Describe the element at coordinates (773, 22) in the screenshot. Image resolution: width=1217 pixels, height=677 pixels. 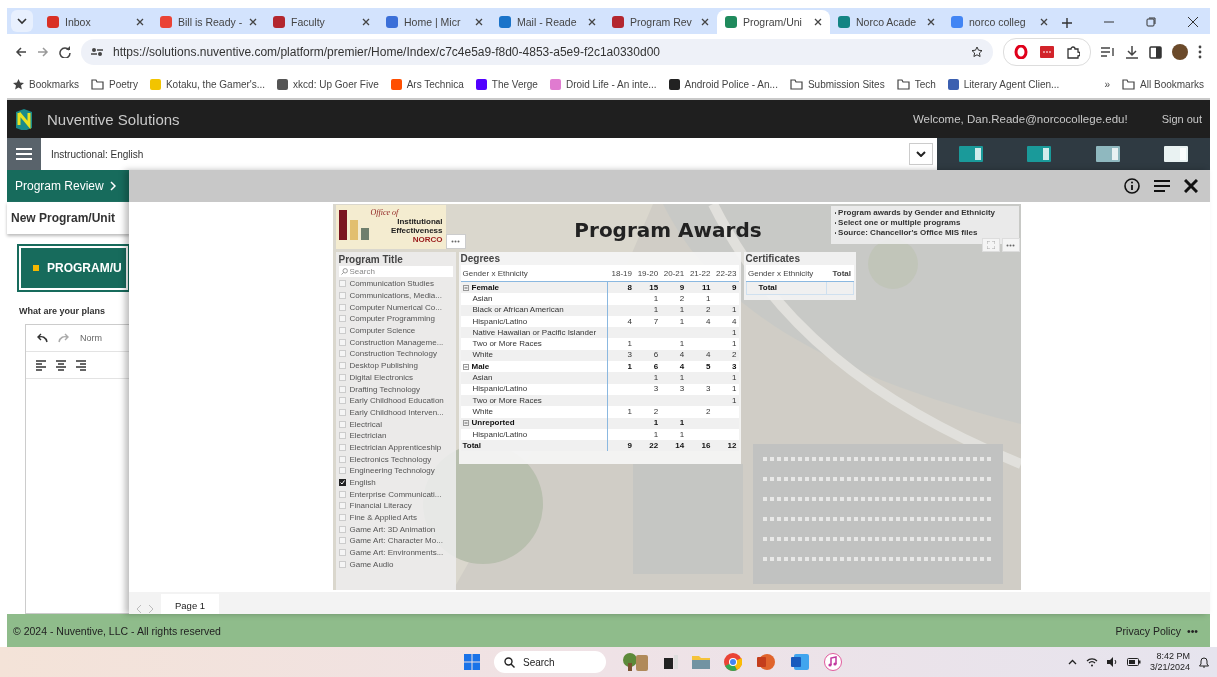
I see `browser-tab: Program/Uni` at that location.